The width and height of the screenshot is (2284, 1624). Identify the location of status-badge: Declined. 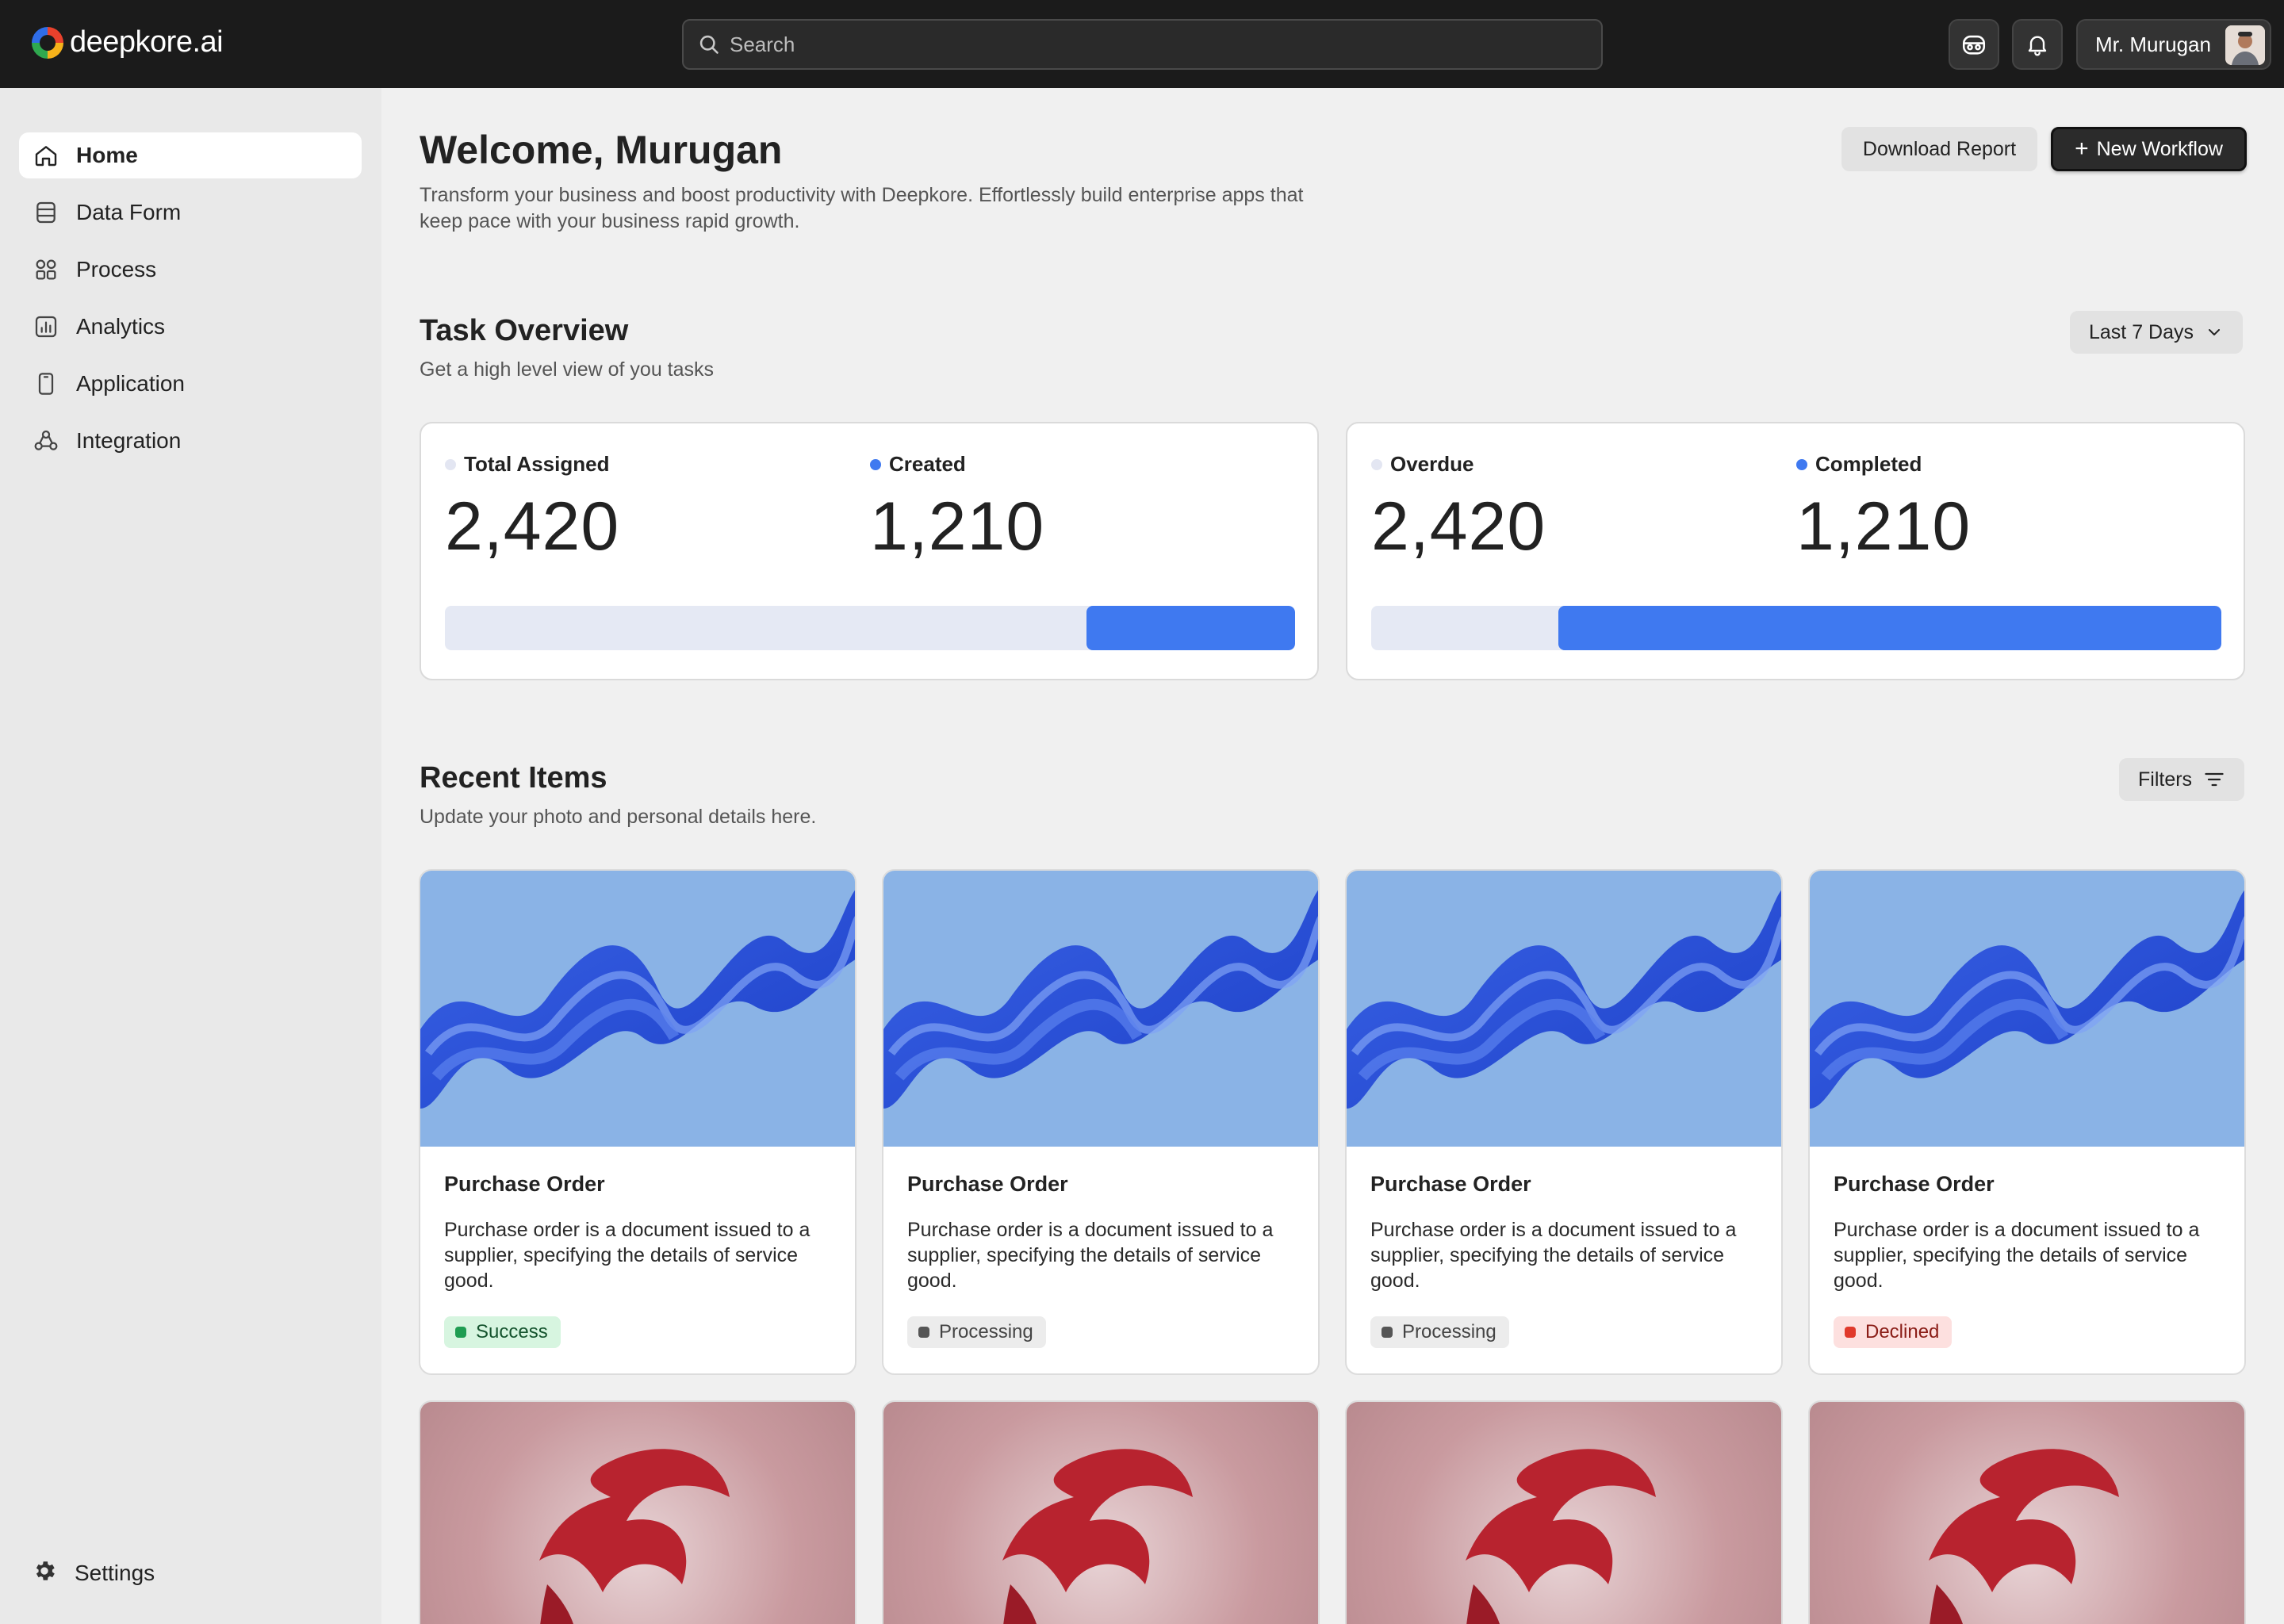
(1893, 1332).